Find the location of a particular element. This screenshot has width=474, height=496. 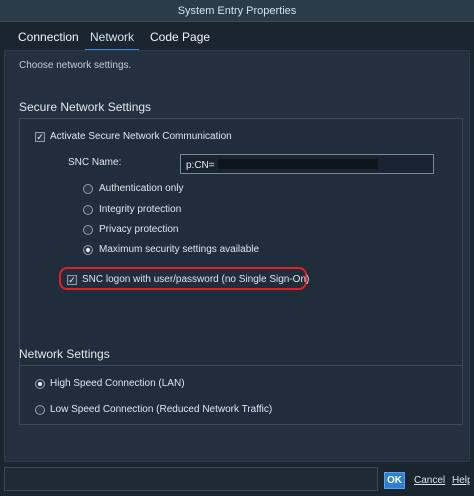

help-button: Help is located at coordinates (461, 480).